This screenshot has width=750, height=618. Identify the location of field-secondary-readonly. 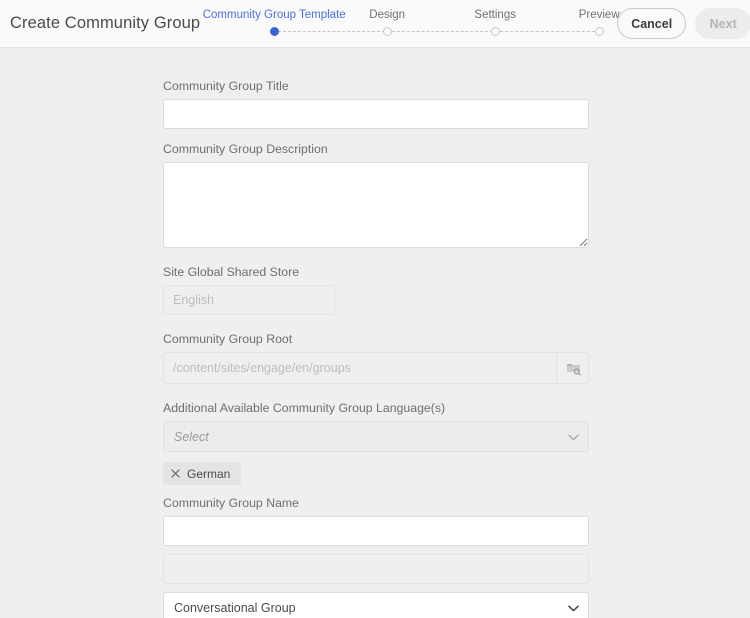
(376, 569).